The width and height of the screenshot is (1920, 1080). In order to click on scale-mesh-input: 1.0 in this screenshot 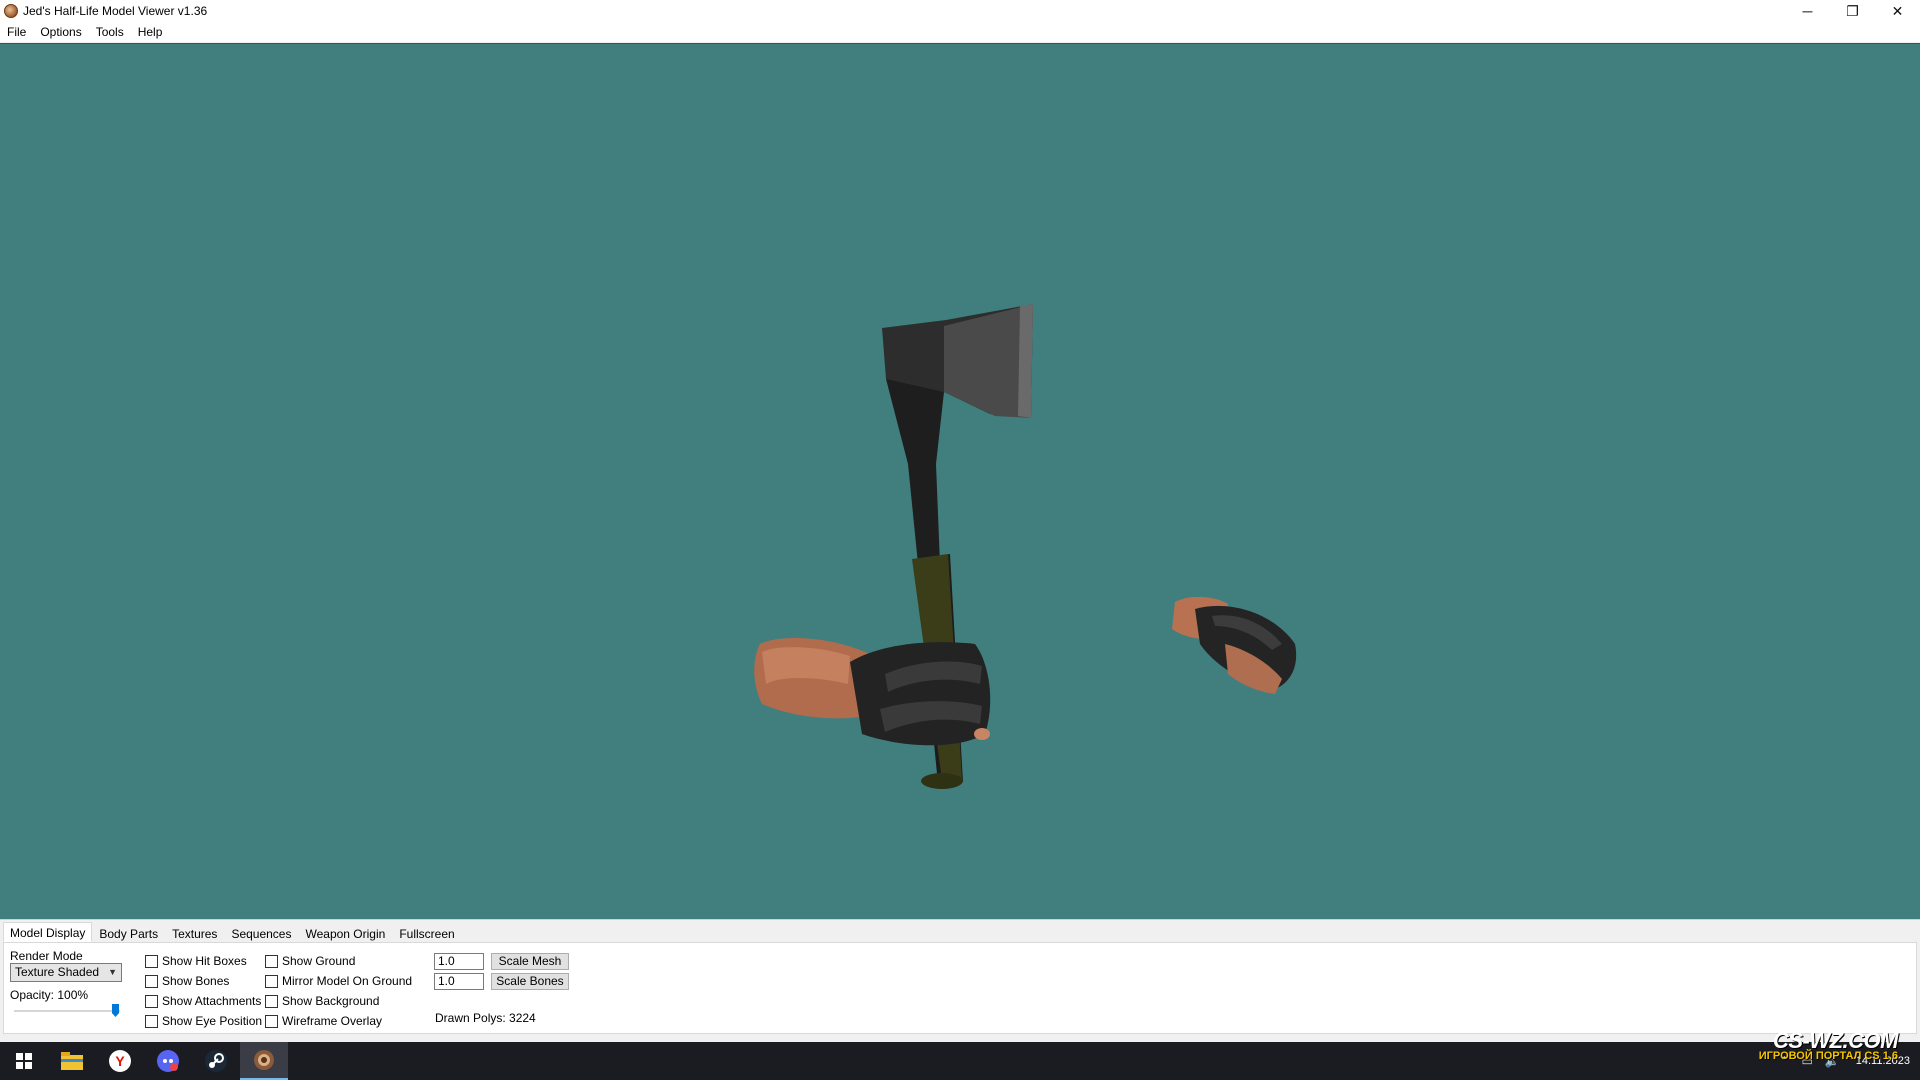, I will do `click(459, 961)`.